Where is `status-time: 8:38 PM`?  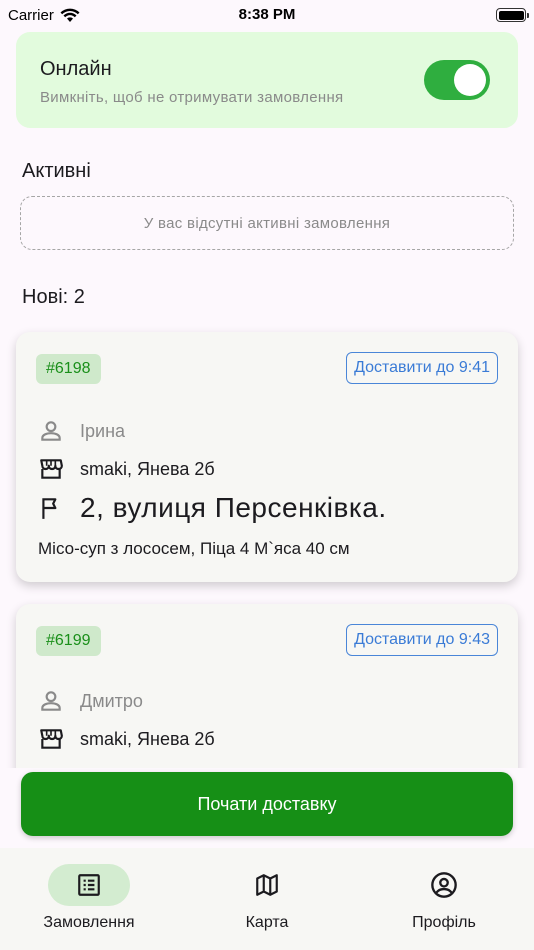 status-time: 8:38 PM is located at coordinates (267, 14).